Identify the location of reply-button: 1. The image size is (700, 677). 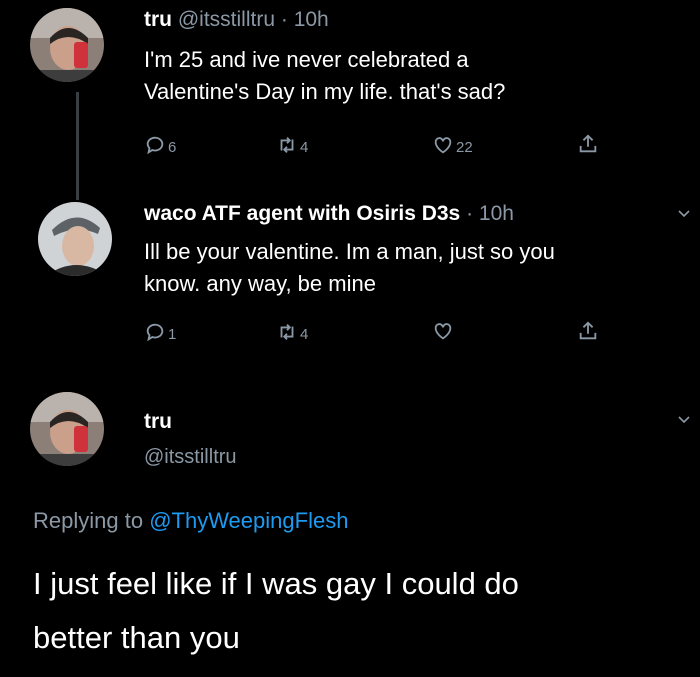
(160, 331).